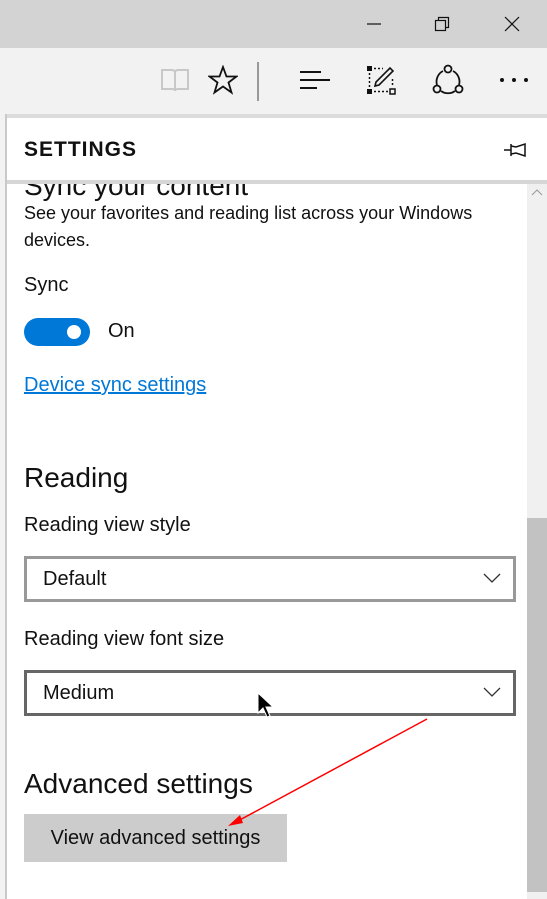 Image resolution: width=547 pixels, height=899 pixels. What do you see at coordinates (273, 81) in the screenshot?
I see `browser-toolbar` at bounding box center [273, 81].